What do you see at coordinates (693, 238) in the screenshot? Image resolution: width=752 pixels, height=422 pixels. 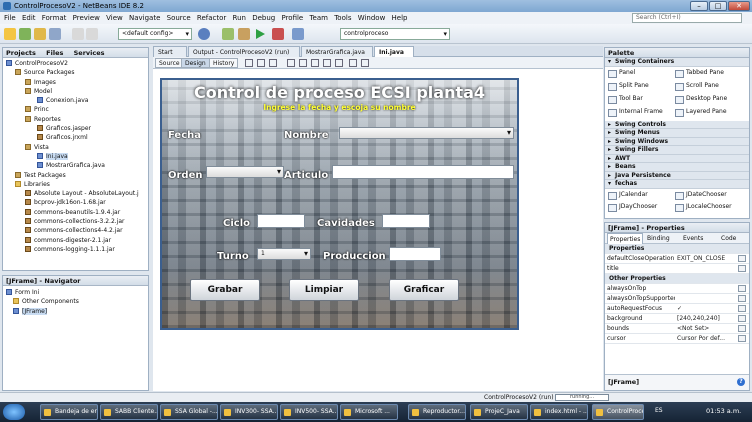 I see `tab-events: Events` at bounding box center [693, 238].